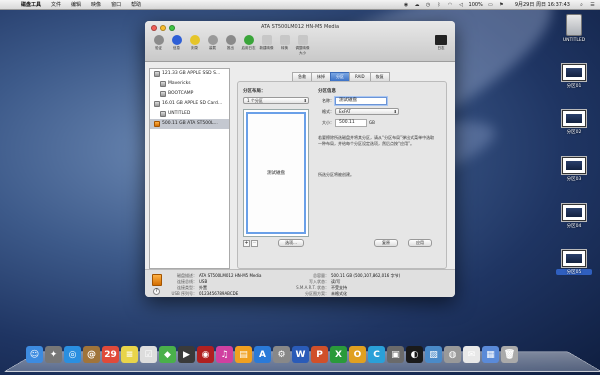 This screenshot has height=375, width=600. What do you see at coordinates (441, 43) in the screenshot?
I see `log-button: 日志` at bounding box center [441, 43].